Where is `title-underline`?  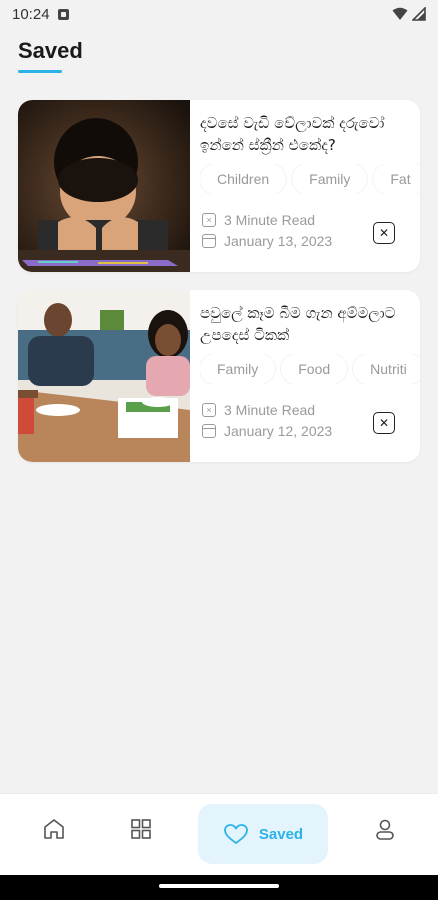
title-underline is located at coordinates (40, 71).